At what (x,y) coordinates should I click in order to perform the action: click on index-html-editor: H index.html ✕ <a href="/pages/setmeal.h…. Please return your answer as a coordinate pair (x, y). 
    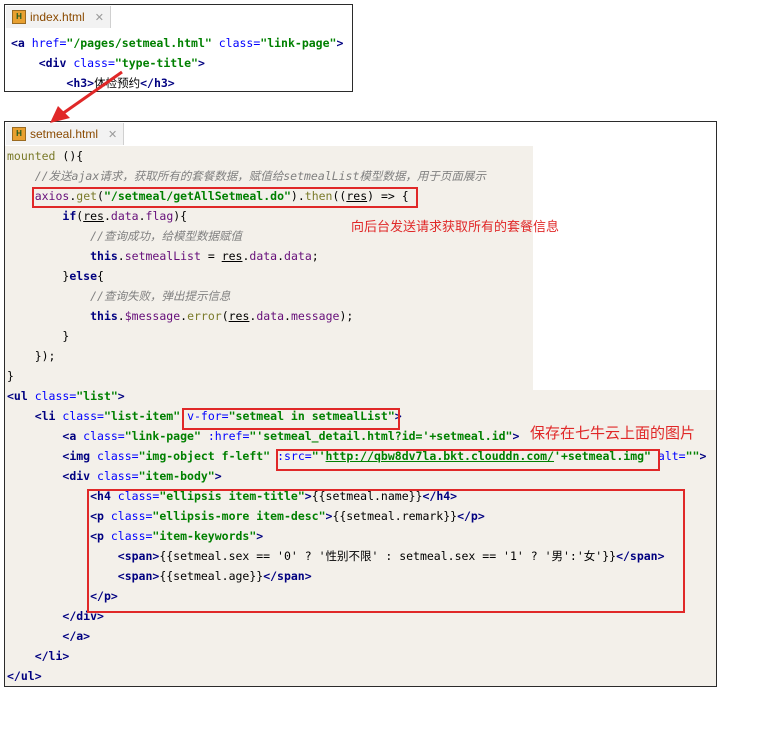
    Looking at the image, I should click on (178, 48).